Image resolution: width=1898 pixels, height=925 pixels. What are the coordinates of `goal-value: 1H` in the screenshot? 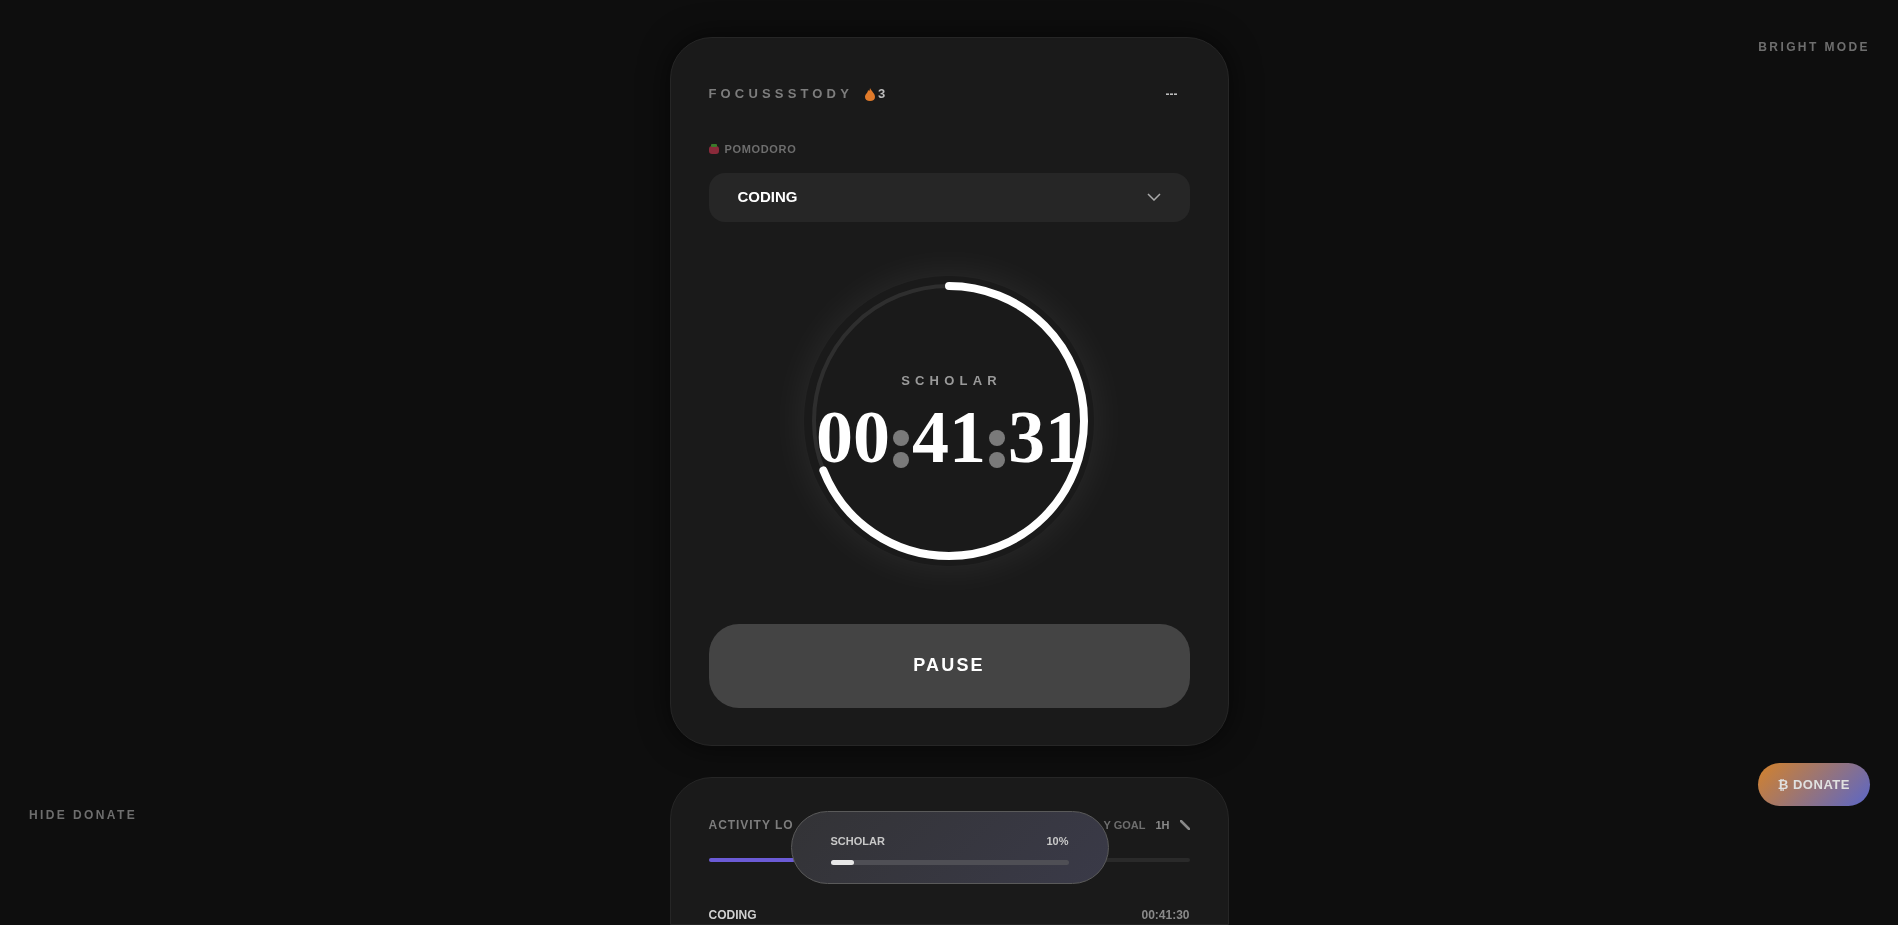 It's located at (1162, 825).